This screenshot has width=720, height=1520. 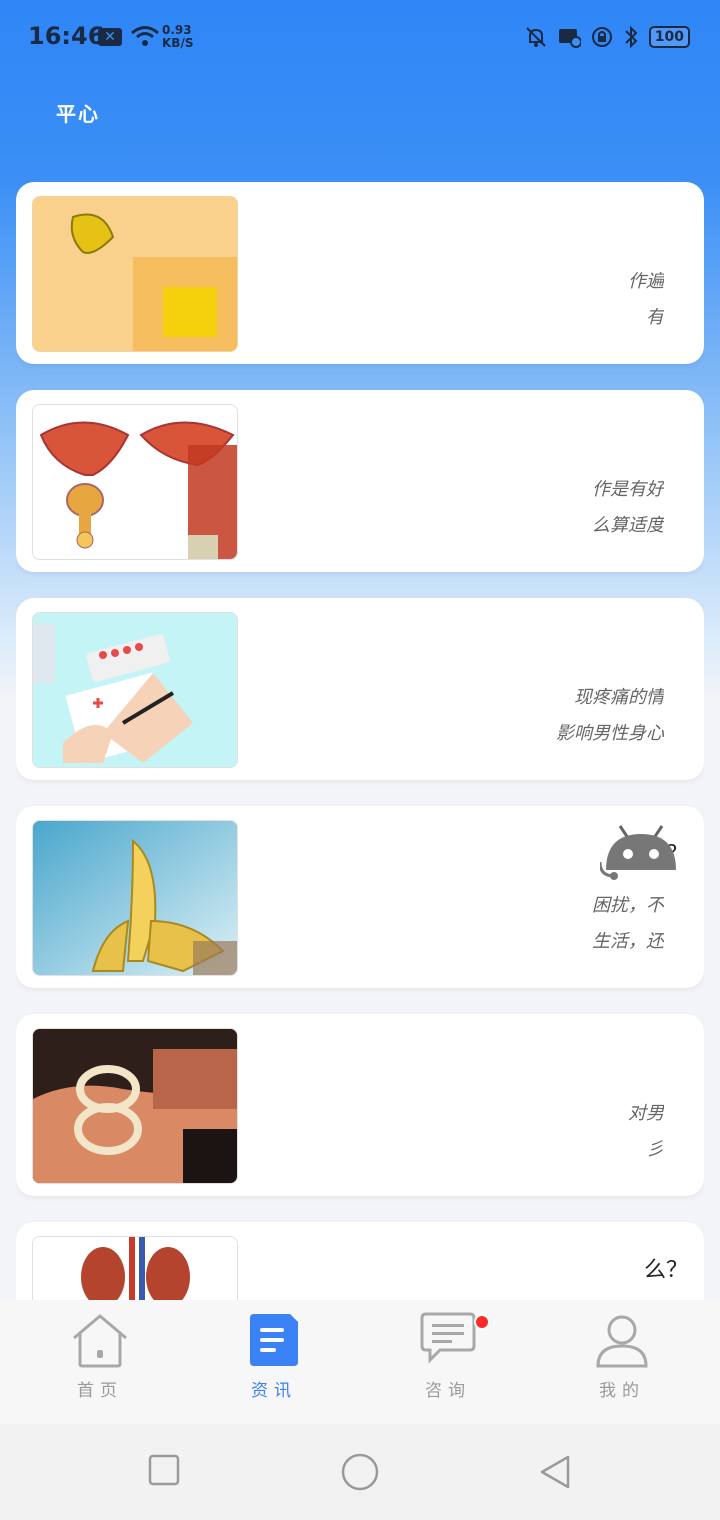 What do you see at coordinates (665, 1270) in the screenshot?
I see `article-title: 么？` at bounding box center [665, 1270].